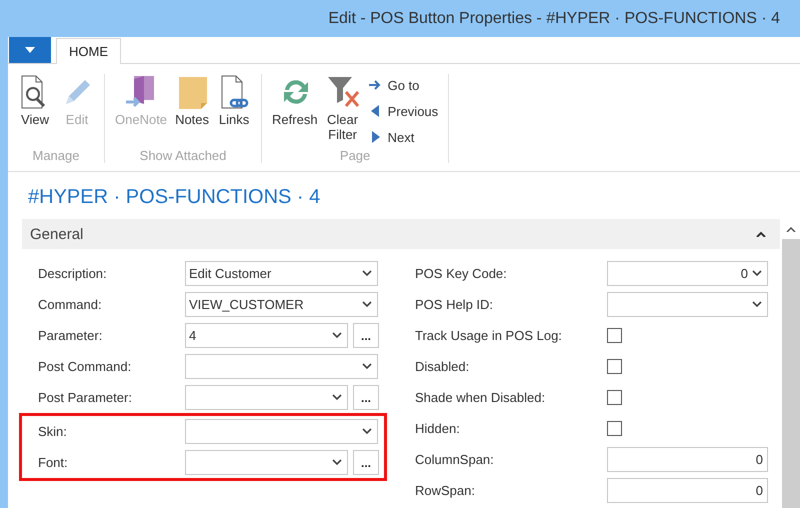 Image resolution: width=800 pixels, height=508 pixels. What do you see at coordinates (403, 85) in the screenshot?
I see `ribbon-button: Go to` at bounding box center [403, 85].